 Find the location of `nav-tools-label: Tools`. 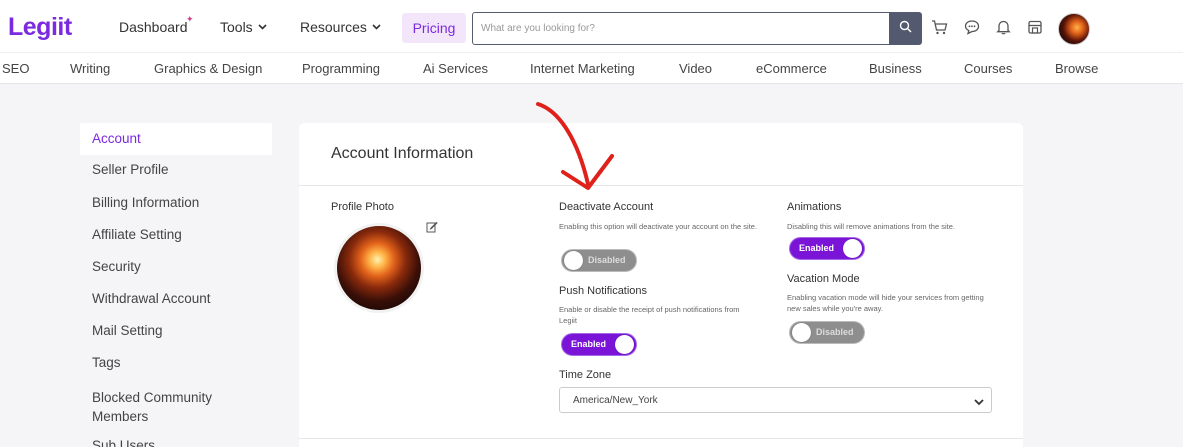

nav-tools-label: Tools is located at coordinates (236, 27).